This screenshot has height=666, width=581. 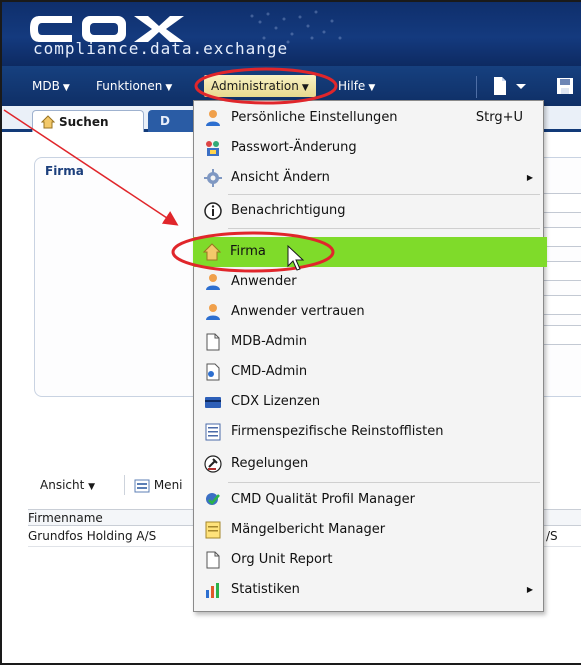 I want to click on menu-item-persoenliche-einstellungen: Persönliche Einstellungen Strg+U, so click(x=368, y=118).